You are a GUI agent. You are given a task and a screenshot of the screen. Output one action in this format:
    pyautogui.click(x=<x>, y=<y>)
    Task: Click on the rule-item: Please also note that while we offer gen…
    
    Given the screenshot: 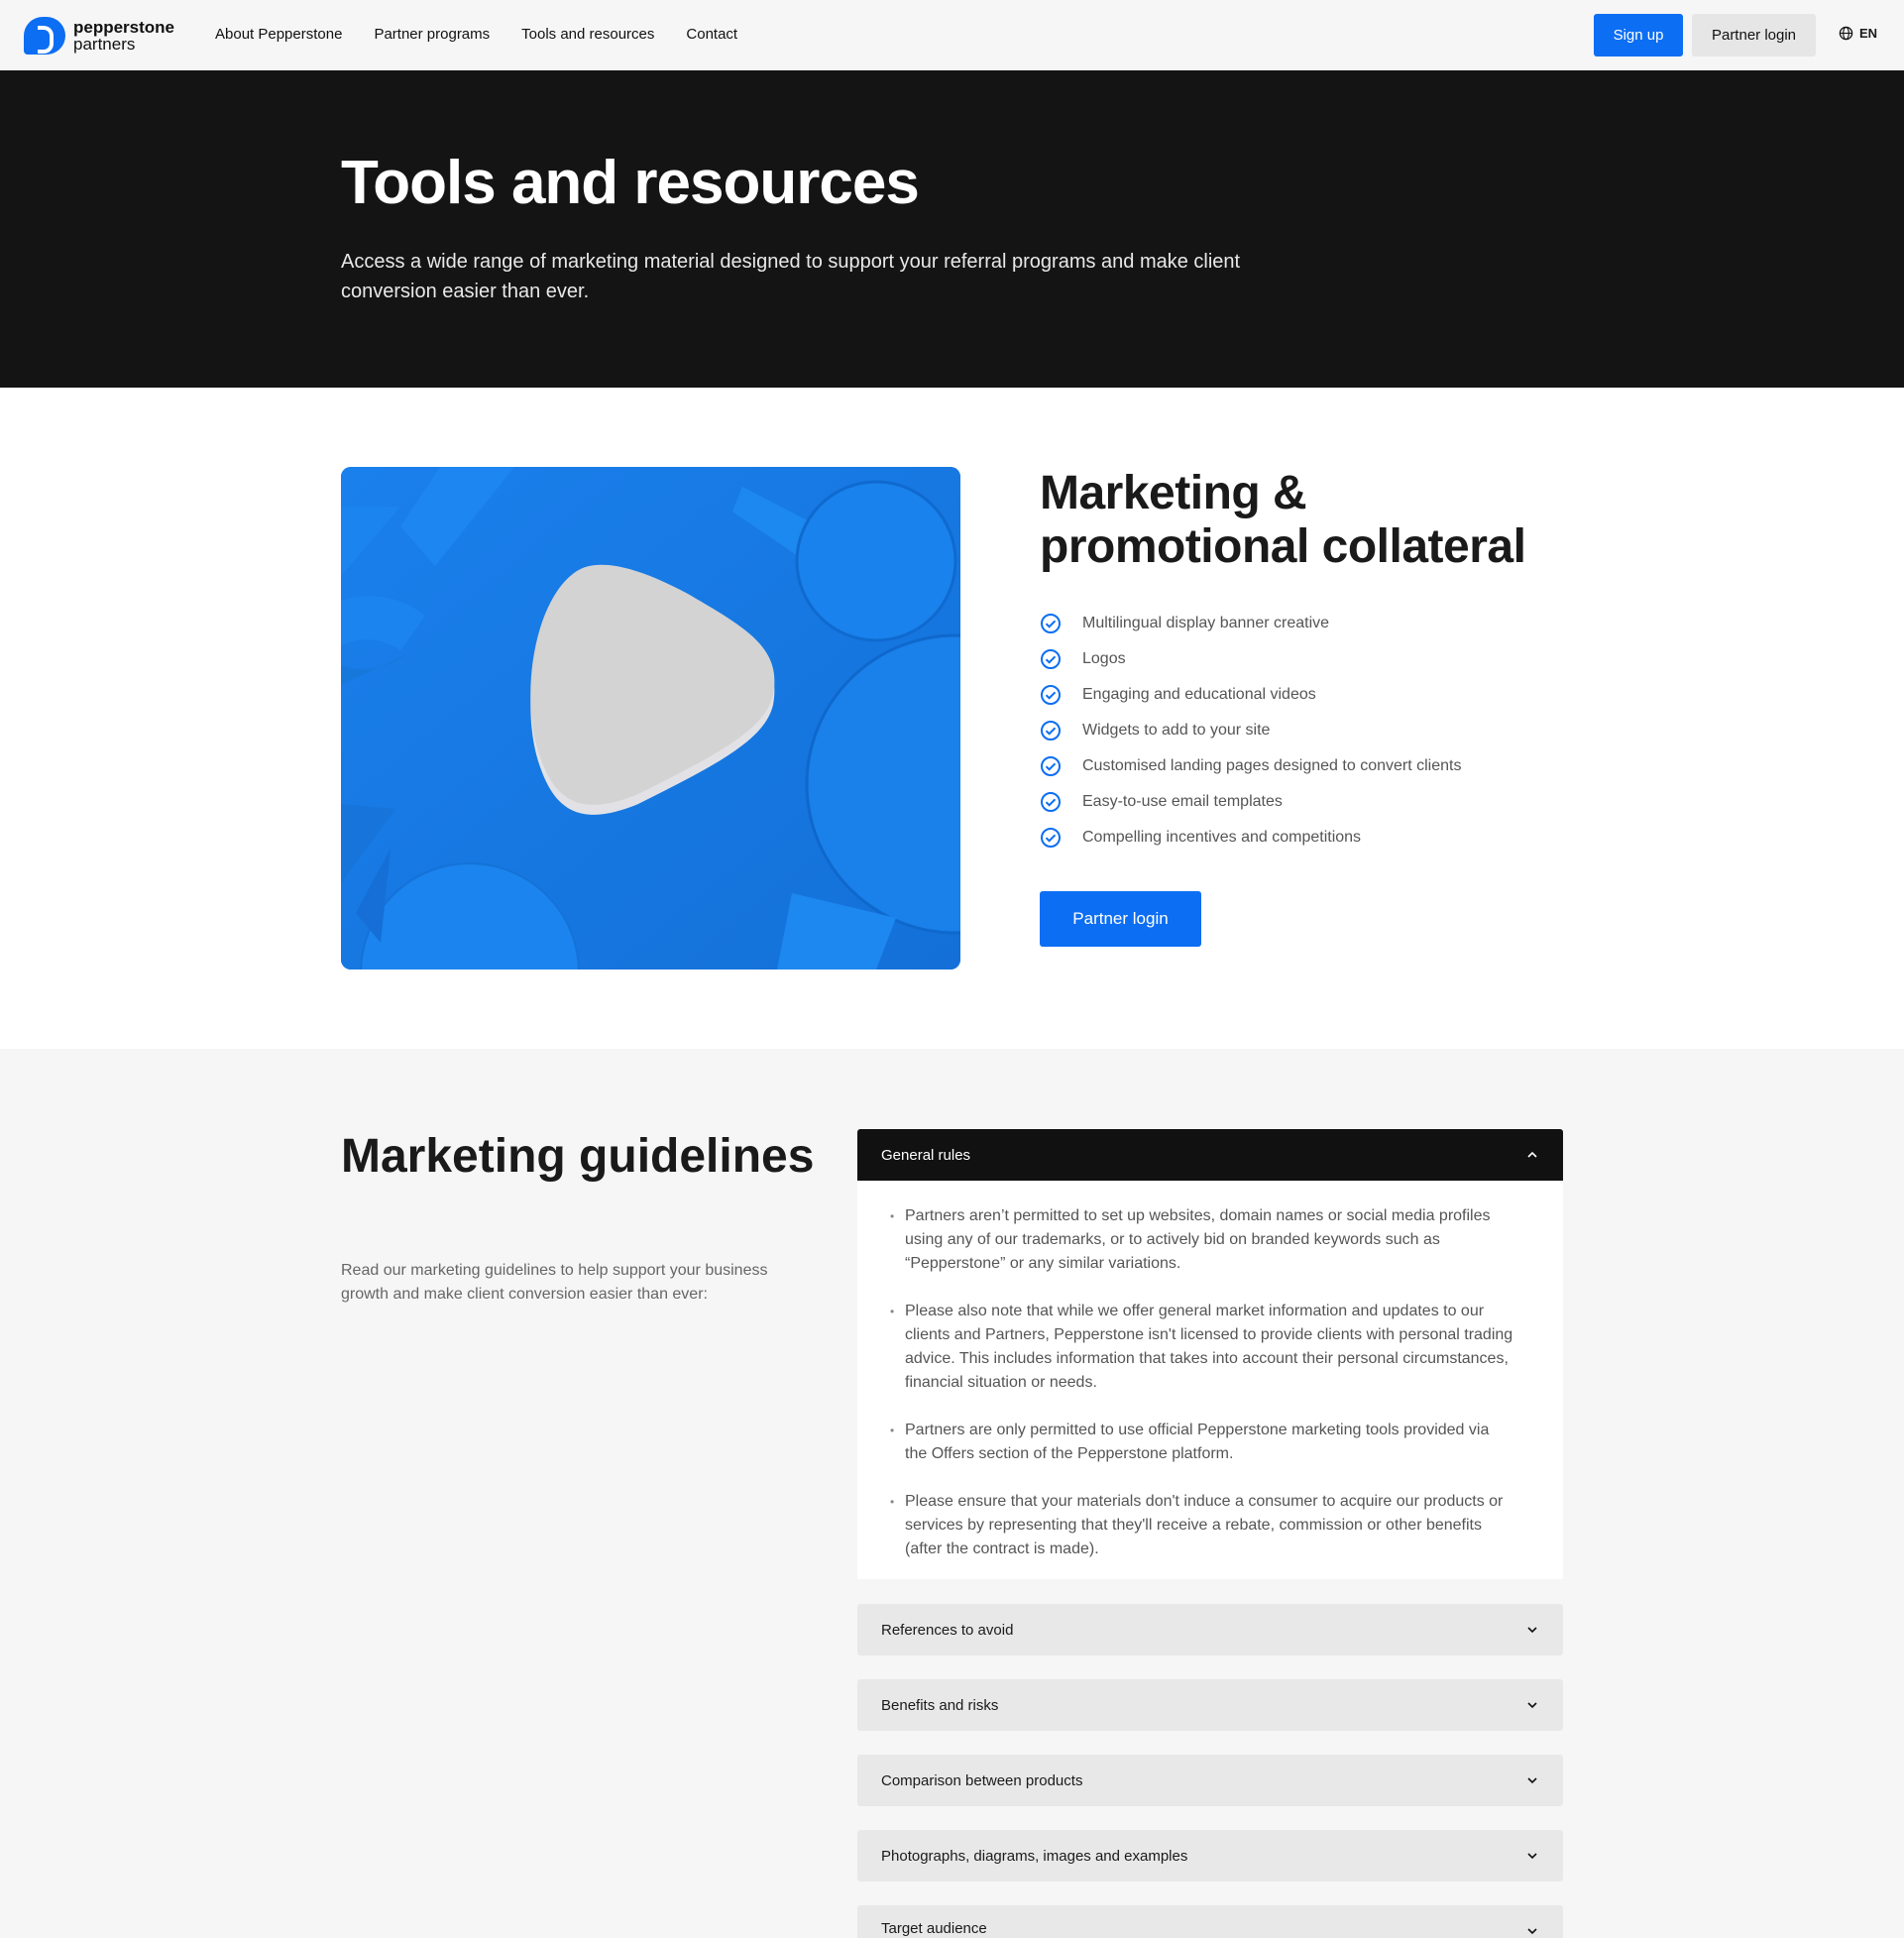 What is the action you would take?
    pyautogui.click(x=1202, y=1348)
    